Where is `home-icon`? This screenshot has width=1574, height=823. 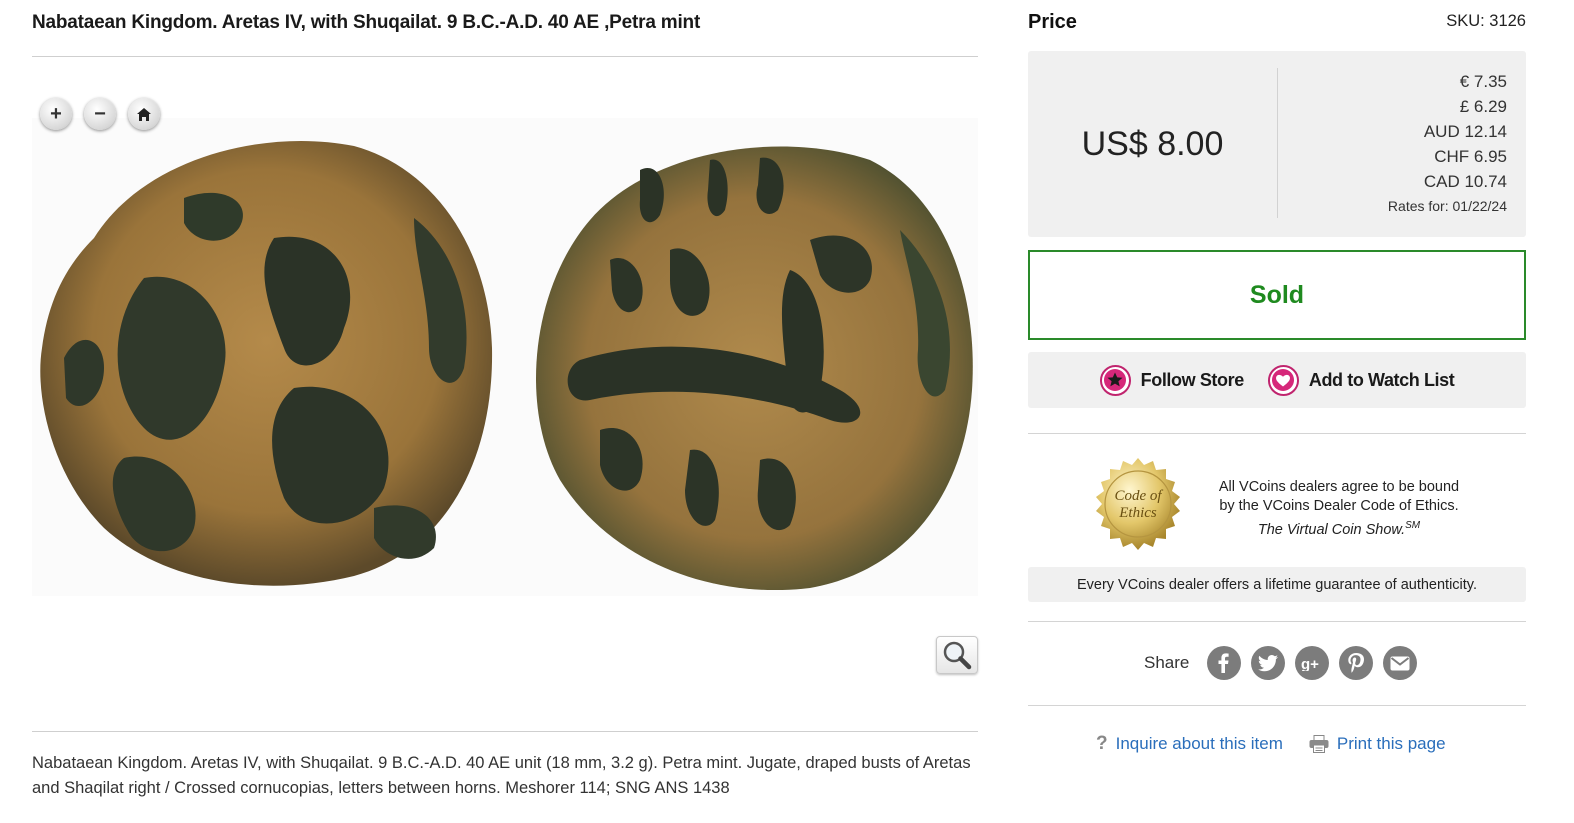
home-icon is located at coordinates (144, 114).